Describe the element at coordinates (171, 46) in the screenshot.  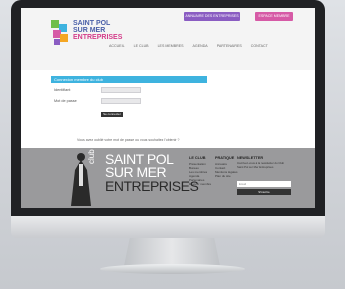
I see `nav-item-members: LES MEMBRES` at that location.